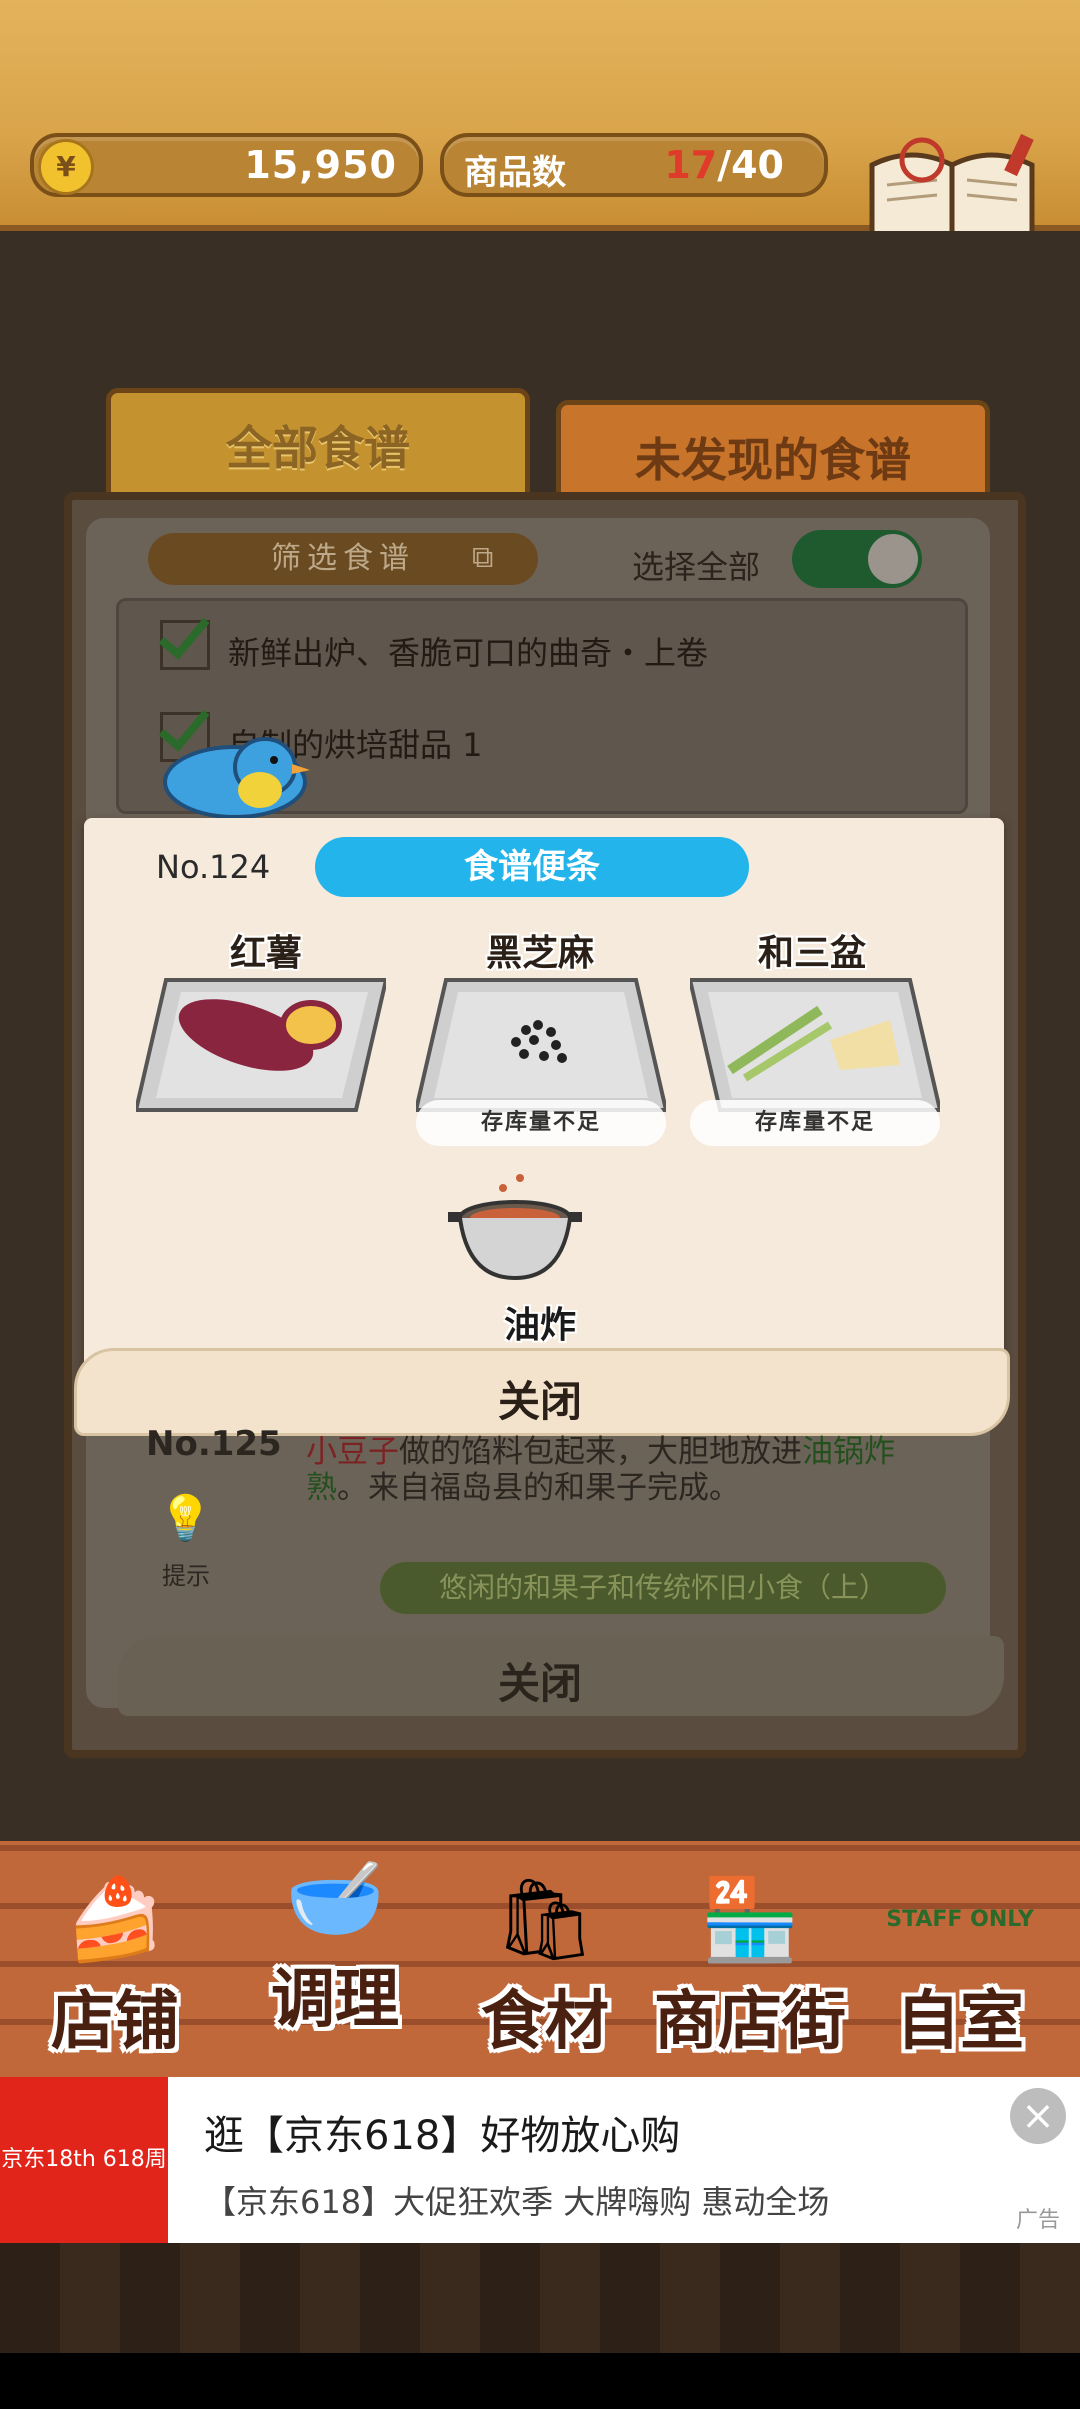 This screenshot has width=1080, height=2409. I want to click on low-stock-badge-3: 存库量不足, so click(815, 1123).